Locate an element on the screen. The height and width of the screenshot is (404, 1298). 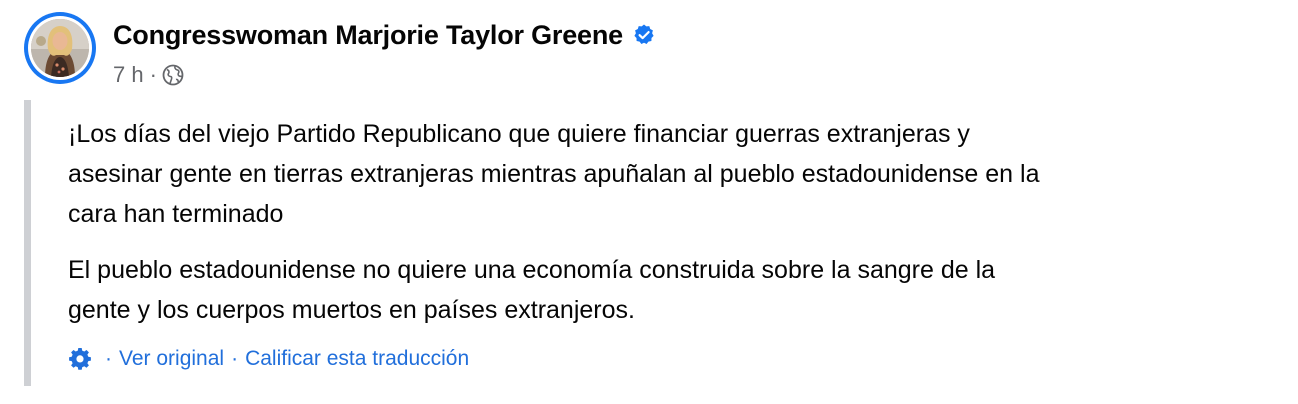
avatar-photo is located at coordinates (60, 48).